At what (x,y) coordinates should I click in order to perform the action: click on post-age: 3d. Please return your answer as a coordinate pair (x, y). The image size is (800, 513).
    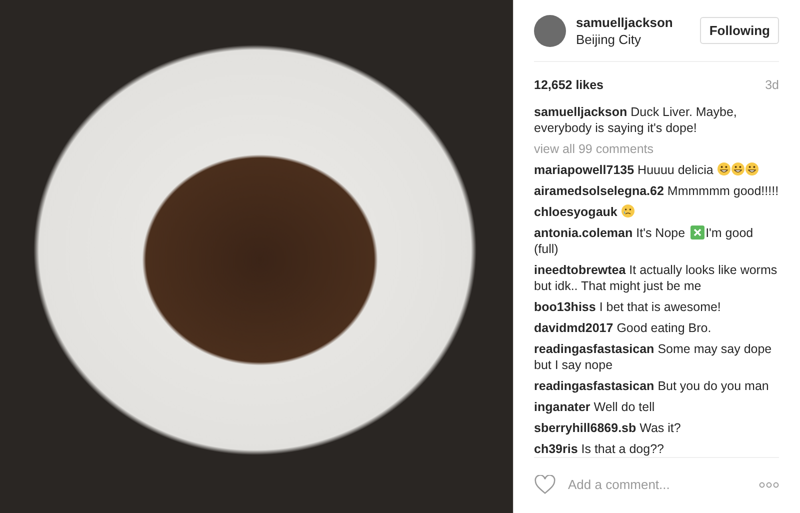
    Looking at the image, I should click on (772, 85).